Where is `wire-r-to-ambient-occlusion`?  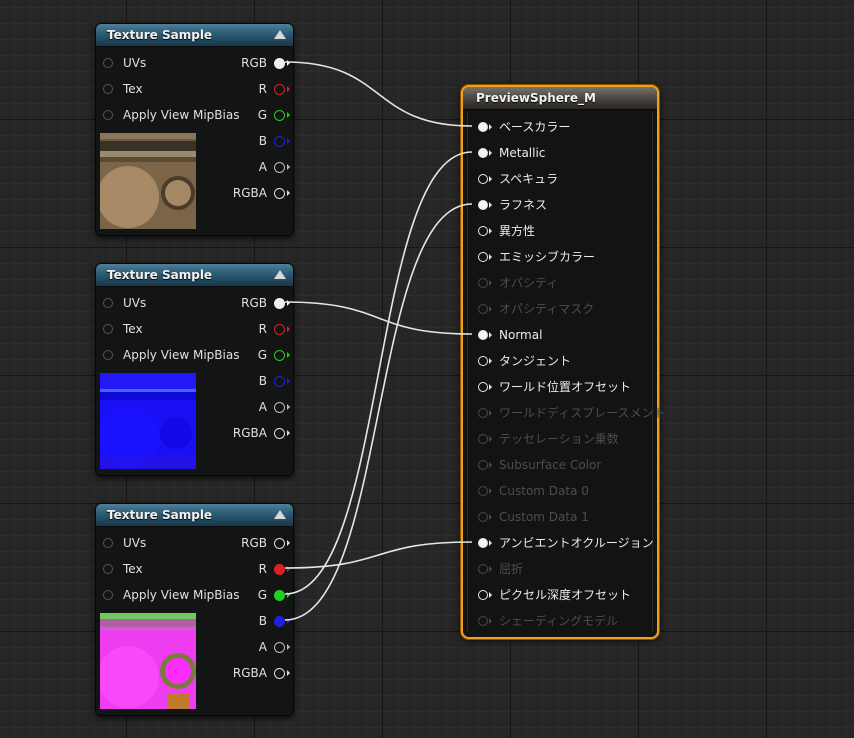
wire-r-to-ambient-occlusion is located at coordinates (378, 555).